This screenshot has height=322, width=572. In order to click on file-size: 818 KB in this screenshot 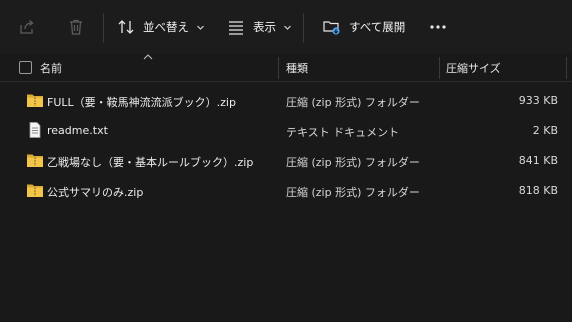, I will do `click(538, 190)`.